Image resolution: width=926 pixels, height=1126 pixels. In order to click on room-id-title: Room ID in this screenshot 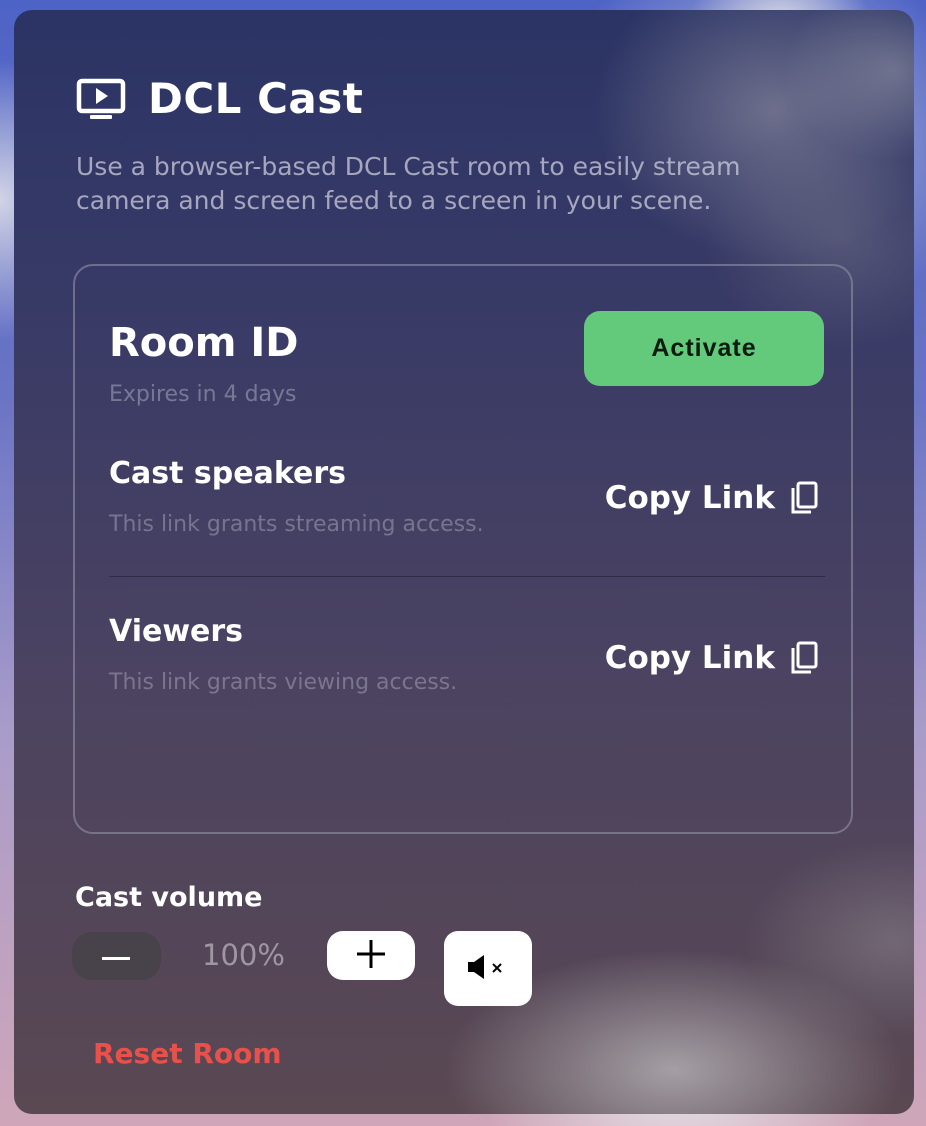, I will do `click(204, 343)`.